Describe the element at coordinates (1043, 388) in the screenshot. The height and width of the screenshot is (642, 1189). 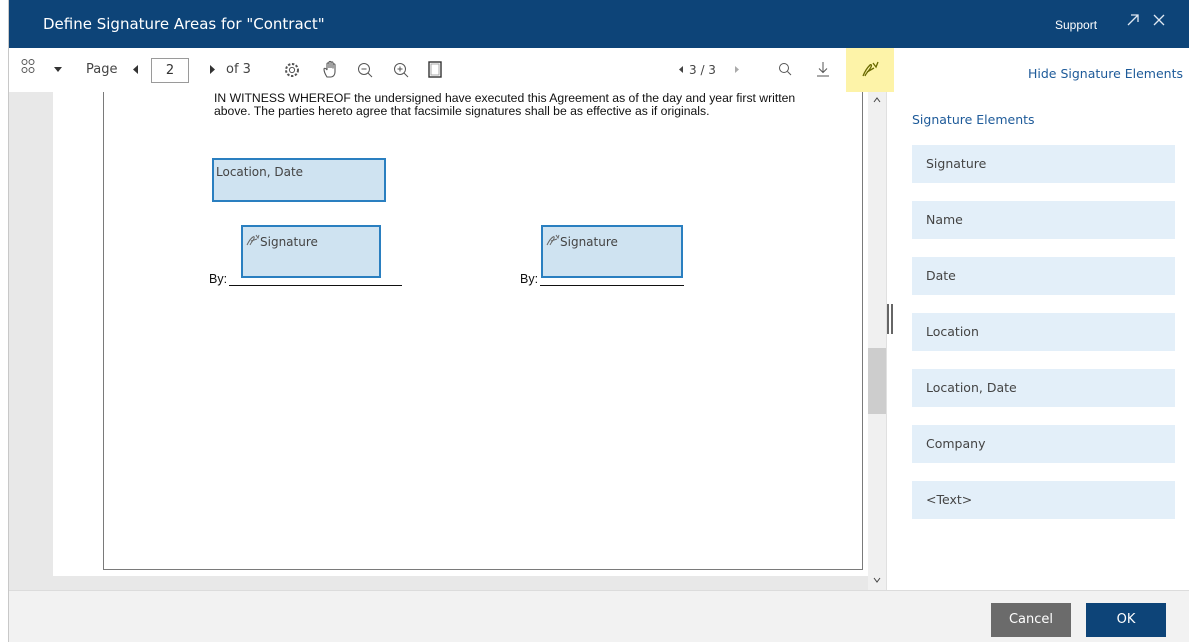
I see `element-location-date: Location, Date` at that location.